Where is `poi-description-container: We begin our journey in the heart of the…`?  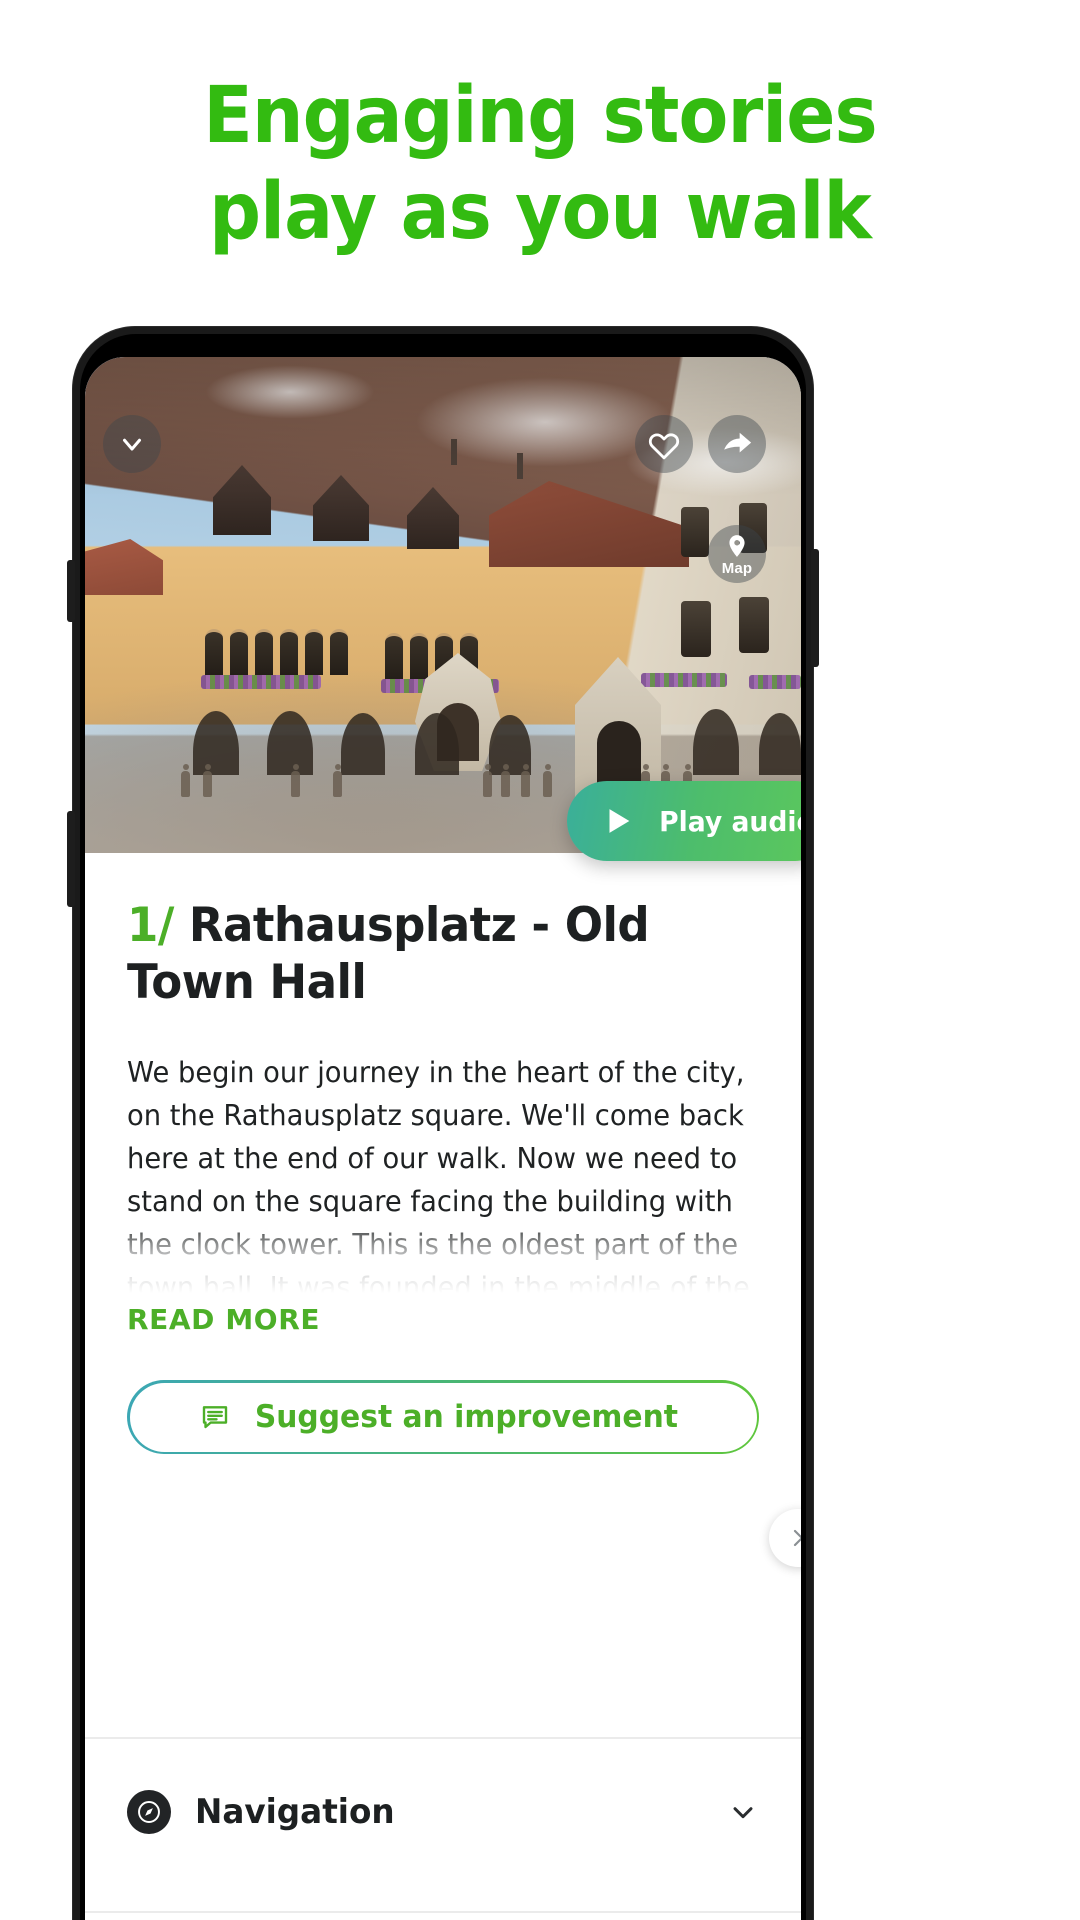
poi-description-container: We begin our journey in the heart of the… is located at coordinates (443, 1172).